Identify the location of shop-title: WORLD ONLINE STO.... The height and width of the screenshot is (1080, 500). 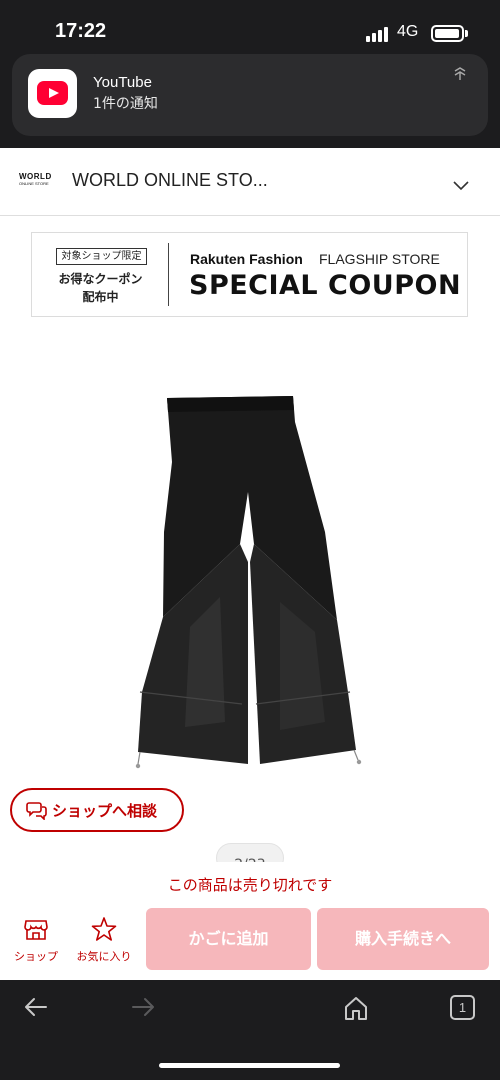
(170, 180).